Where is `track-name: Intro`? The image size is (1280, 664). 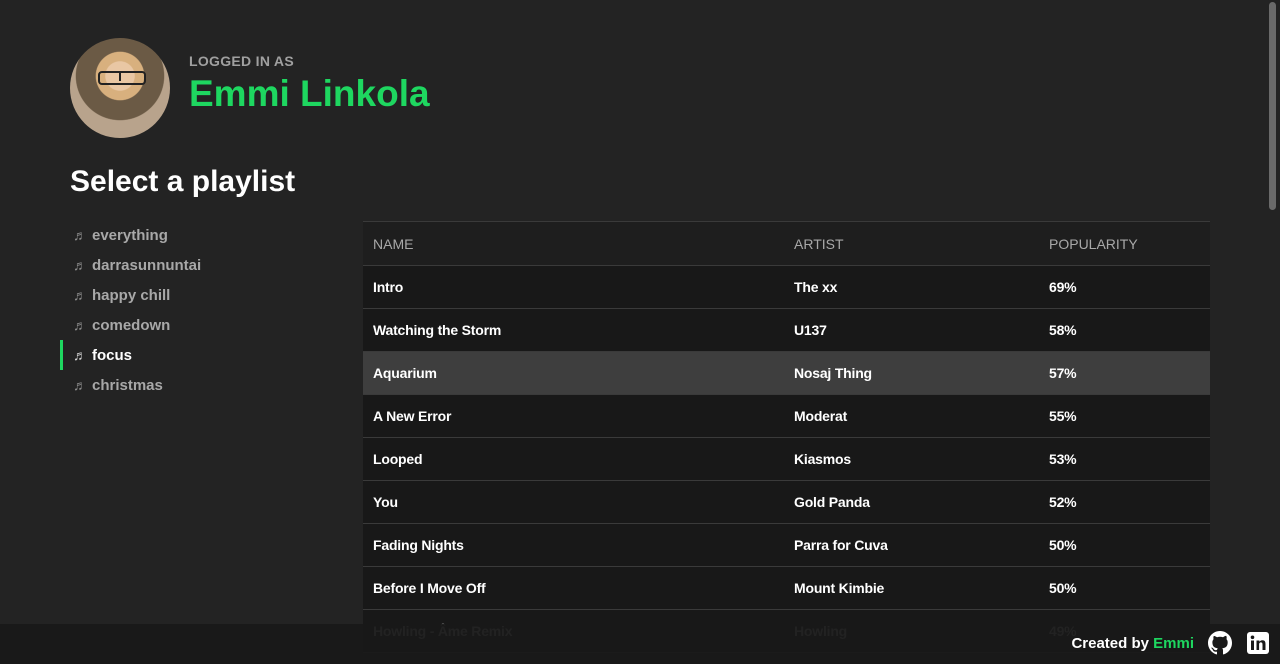
track-name: Intro is located at coordinates (573, 287).